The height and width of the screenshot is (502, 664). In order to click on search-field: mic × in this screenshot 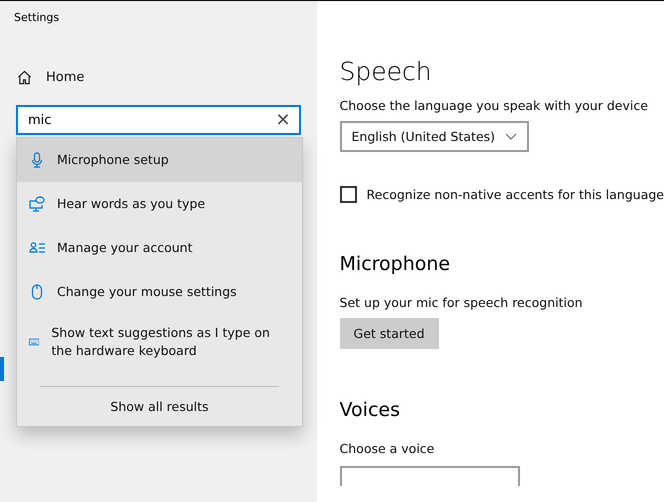, I will do `click(158, 120)`.